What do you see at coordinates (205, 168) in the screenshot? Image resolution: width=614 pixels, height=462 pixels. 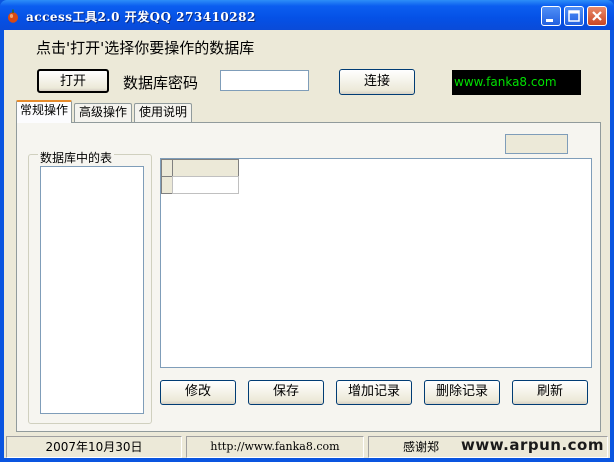 I see `grid-header-cell` at bounding box center [205, 168].